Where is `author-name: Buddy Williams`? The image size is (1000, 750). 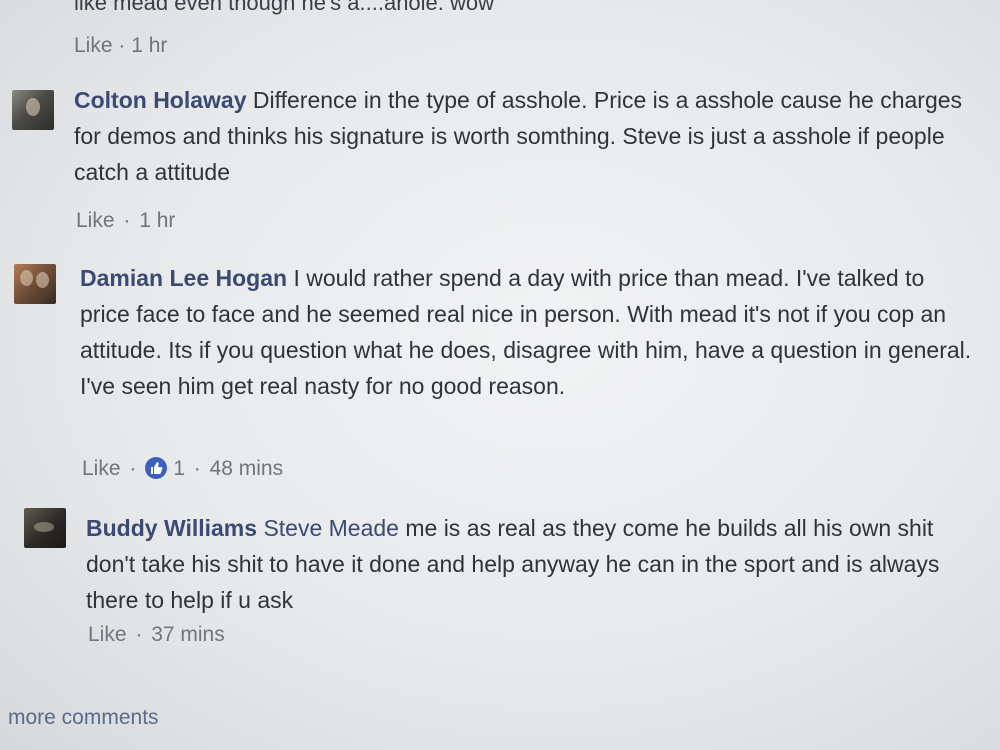
author-name: Buddy Williams is located at coordinates (171, 528).